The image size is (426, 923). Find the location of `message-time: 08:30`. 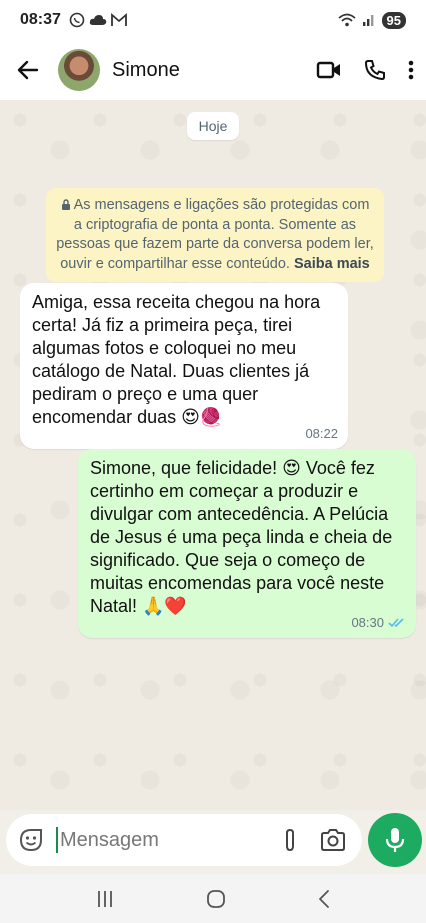

message-time: 08:30 is located at coordinates (367, 622).